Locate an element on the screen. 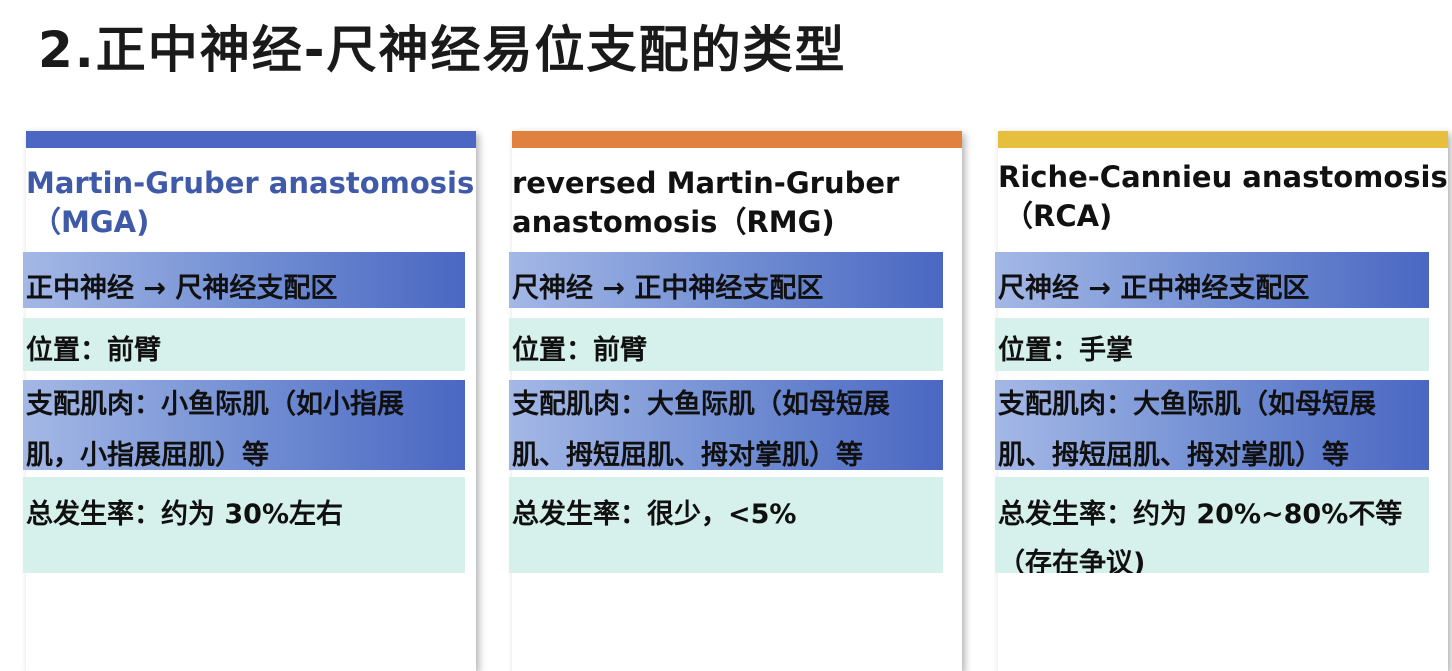 The image size is (1452, 671). incidence-band: 总发生率：很少，<5% is located at coordinates (726, 525).